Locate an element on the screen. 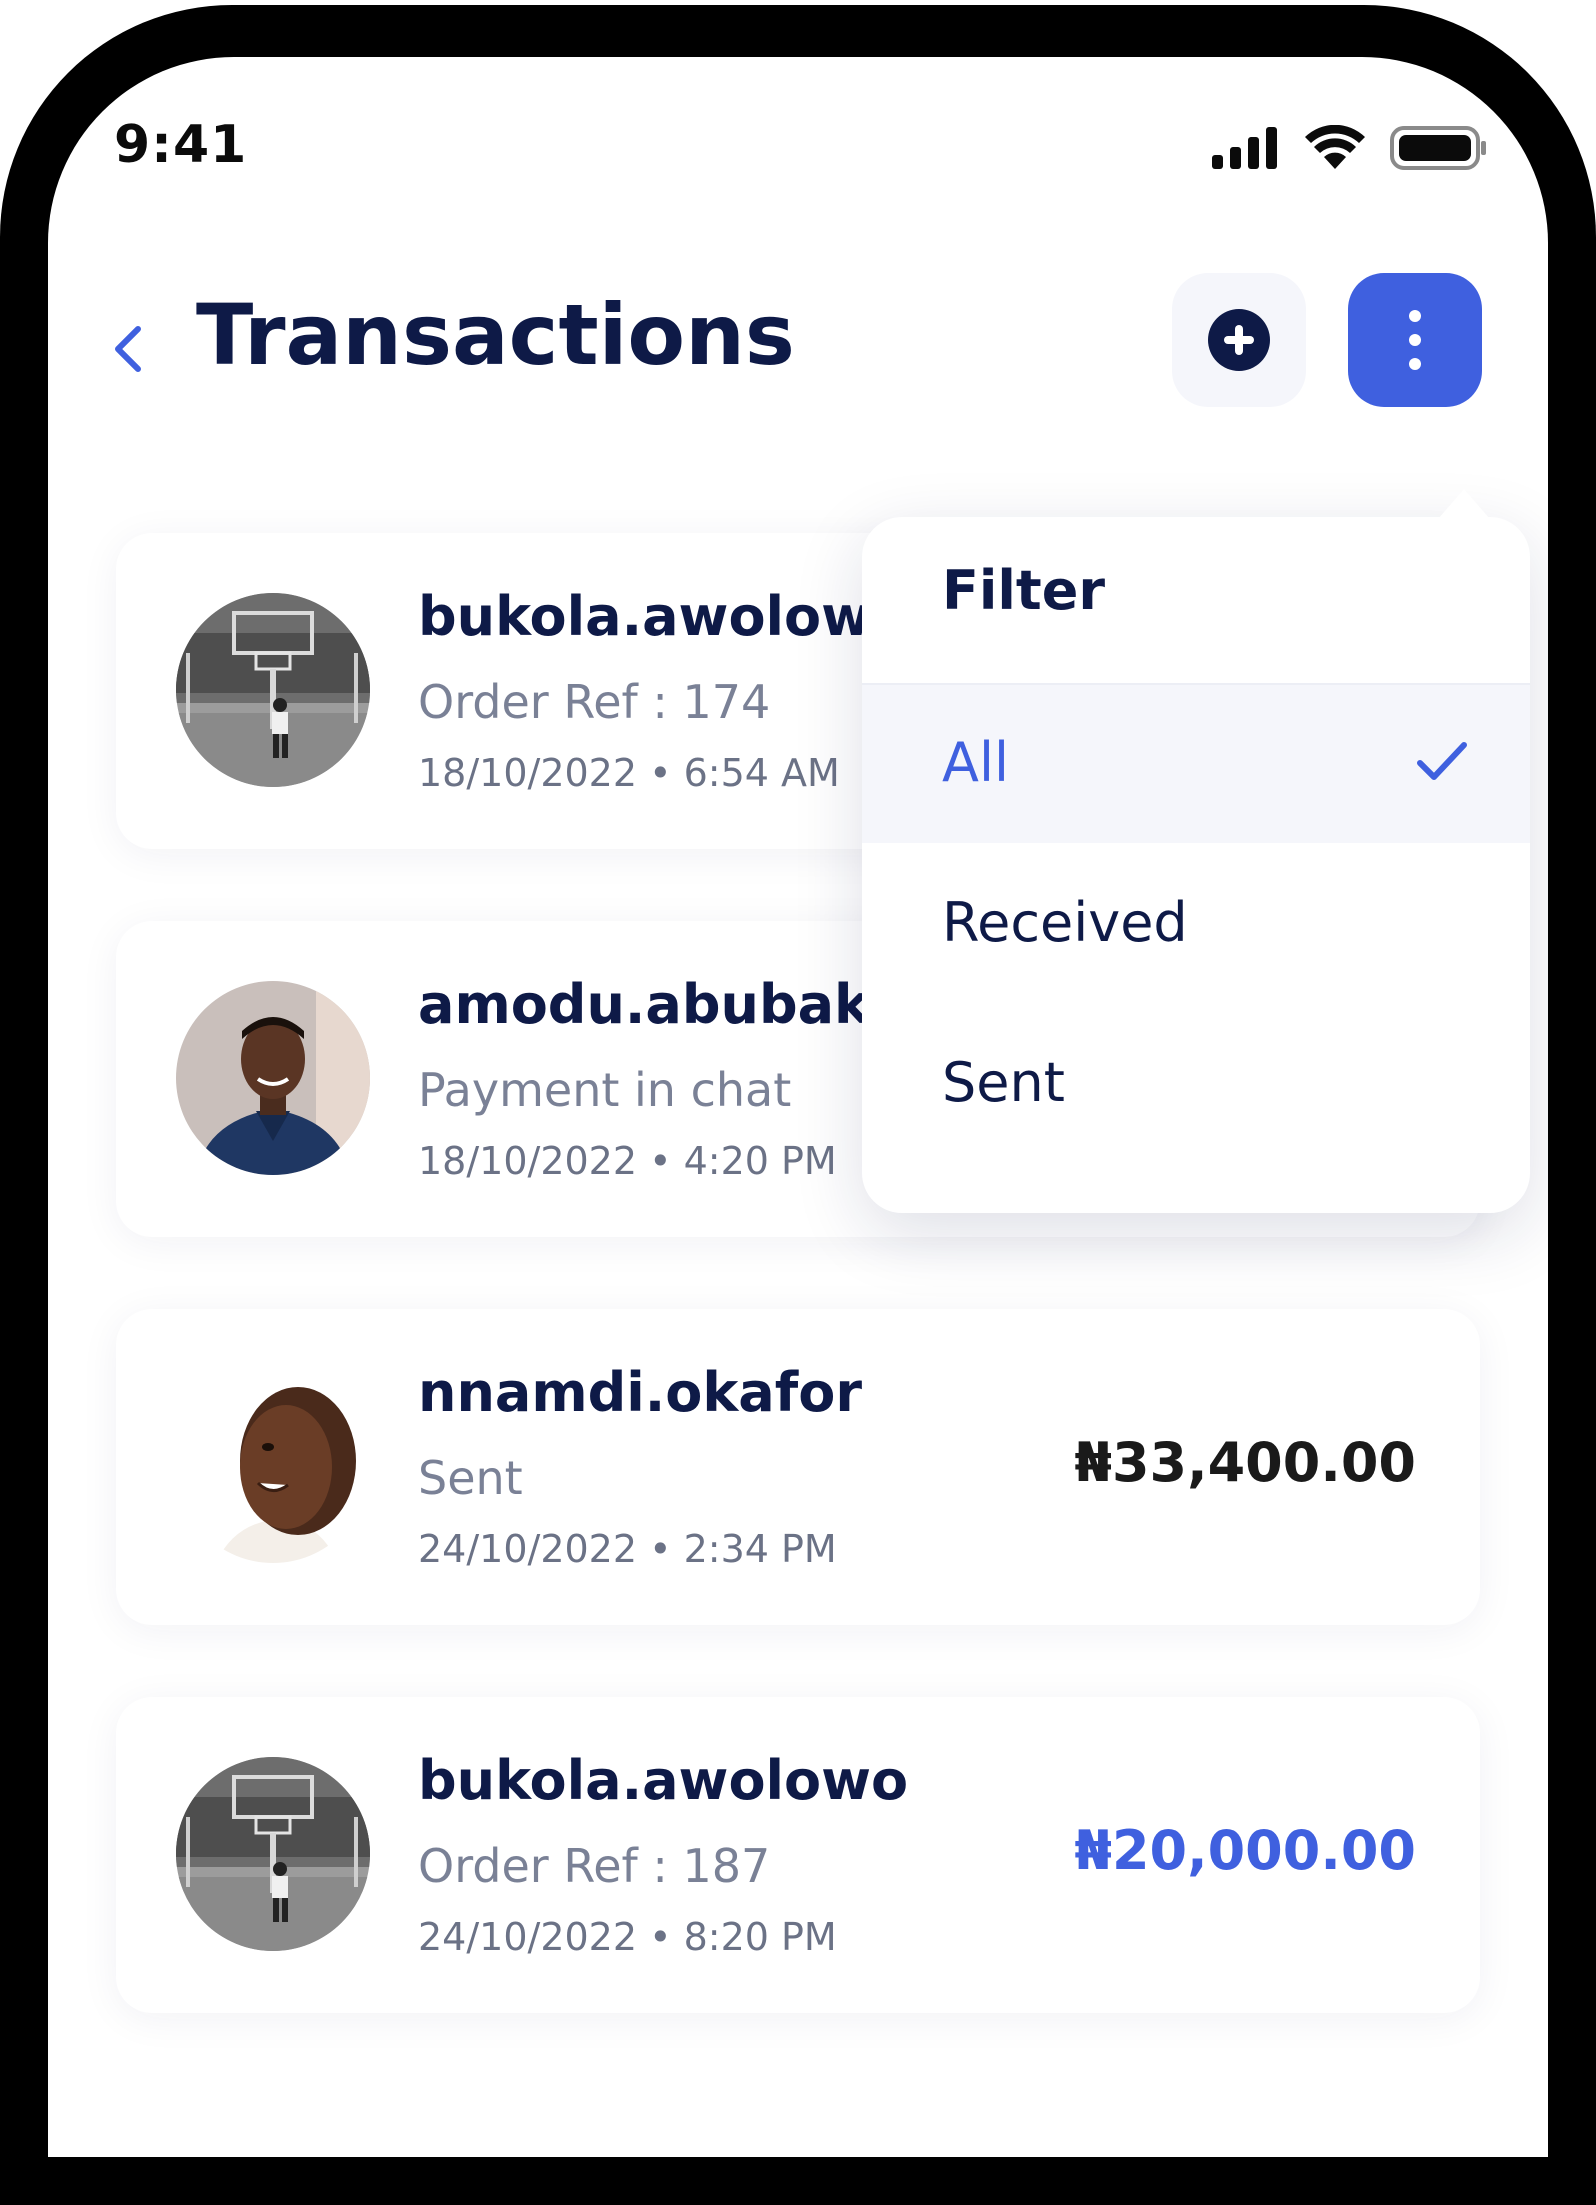  more-options-button is located at coordinates (1415, 340).